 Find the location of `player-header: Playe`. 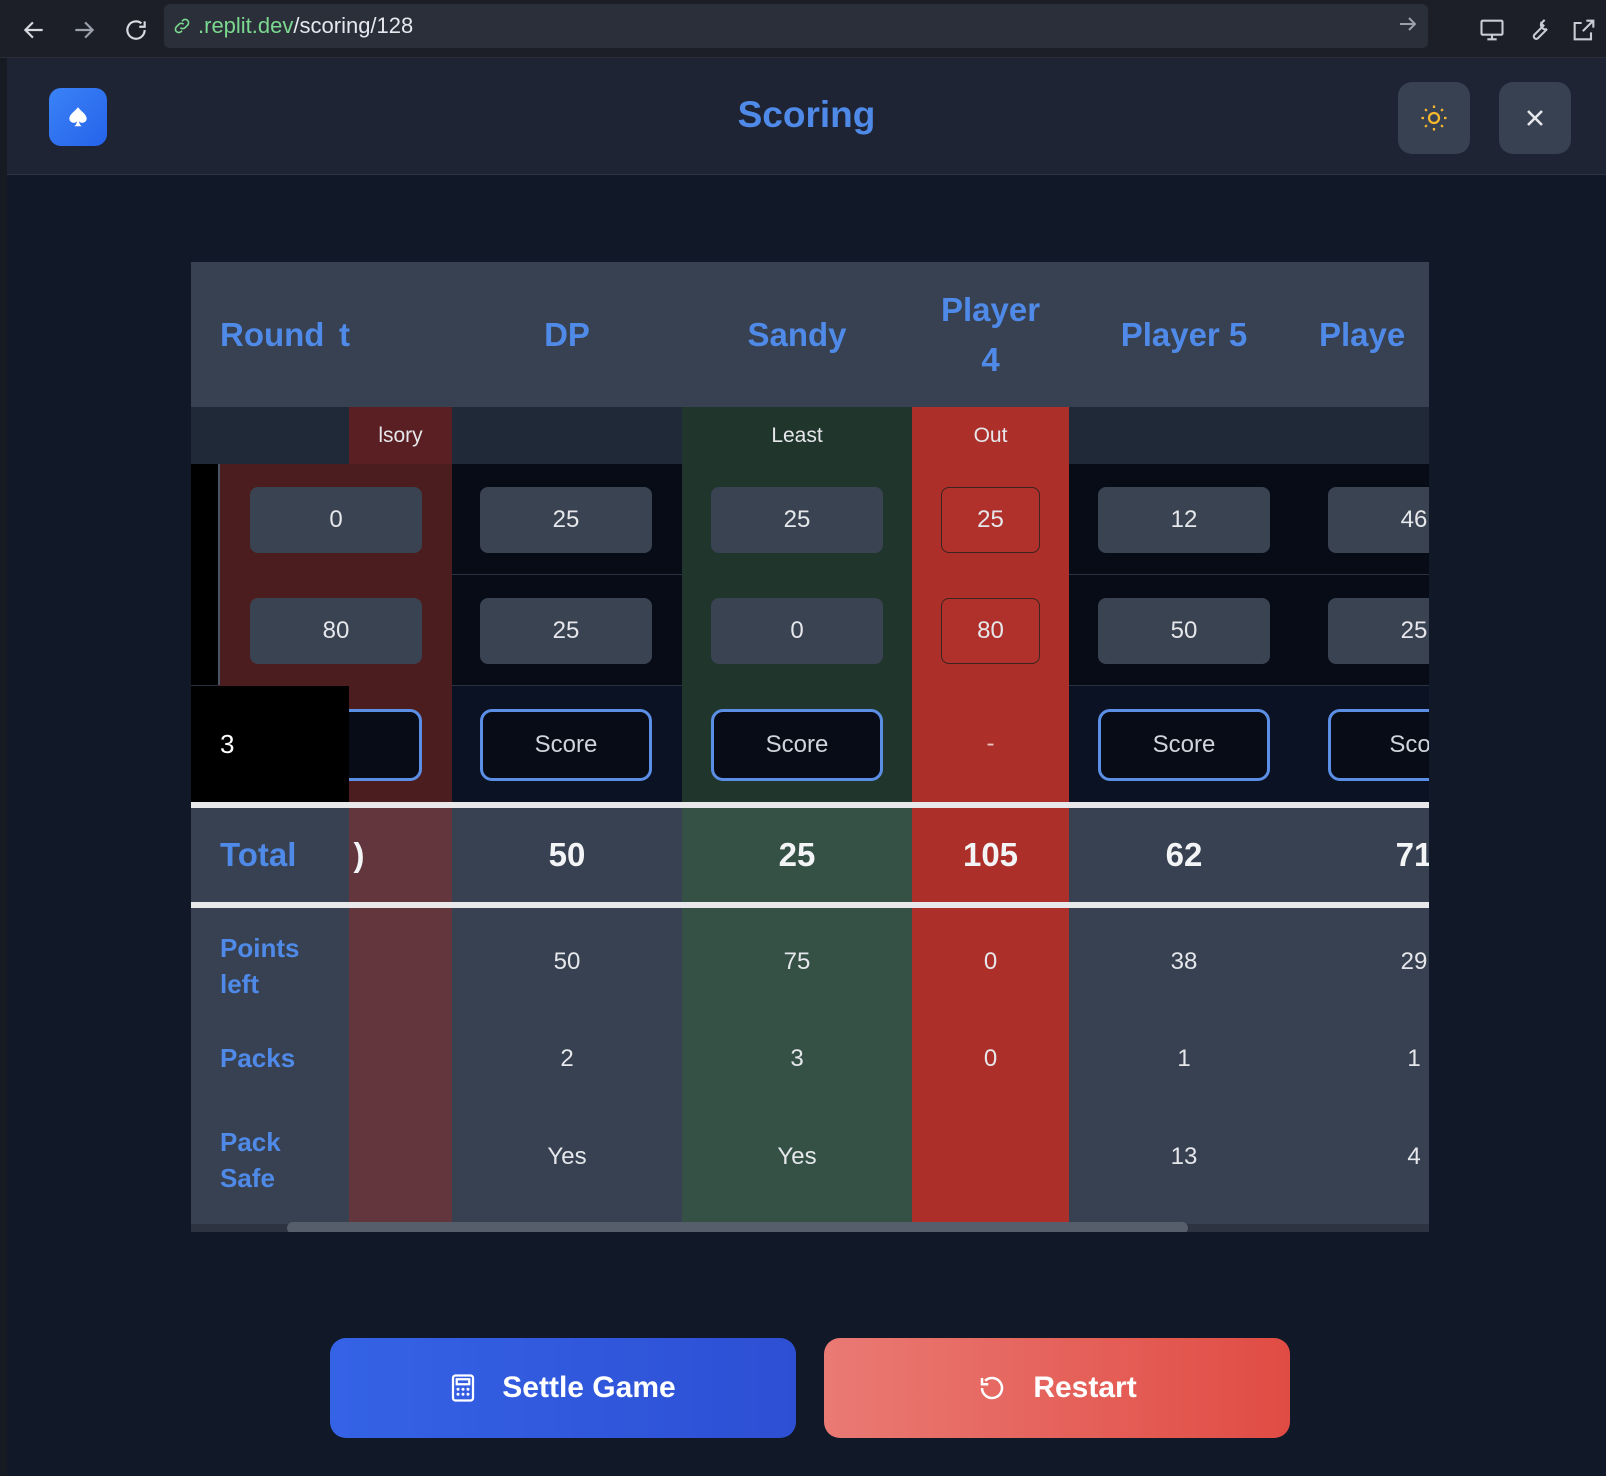

player-header: Playe is located at coordinates (1362, 334).